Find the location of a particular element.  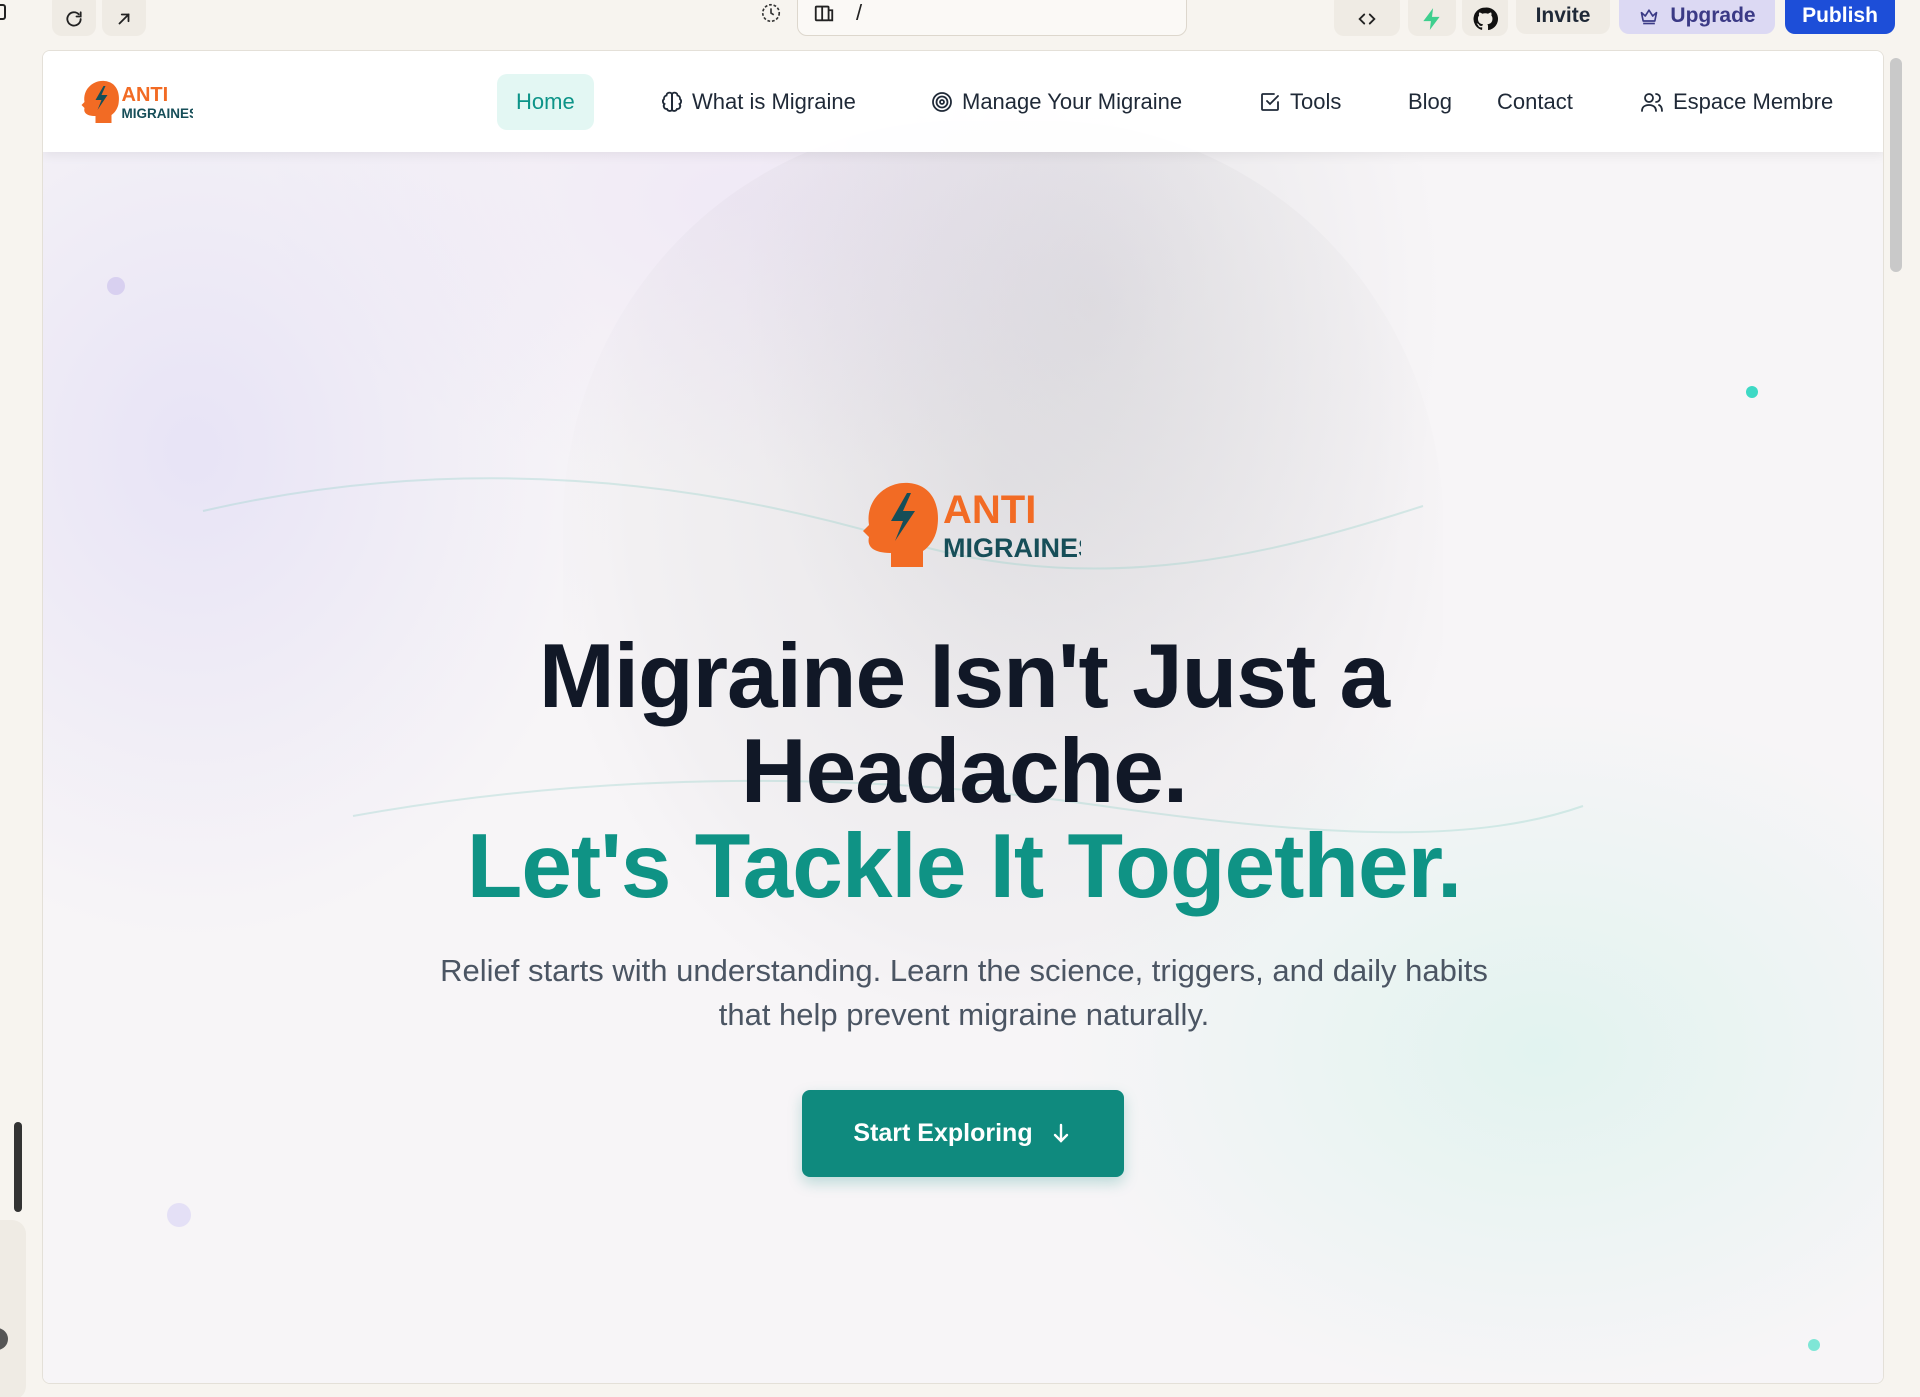

code-icon is located at coordinates (1367, 19).